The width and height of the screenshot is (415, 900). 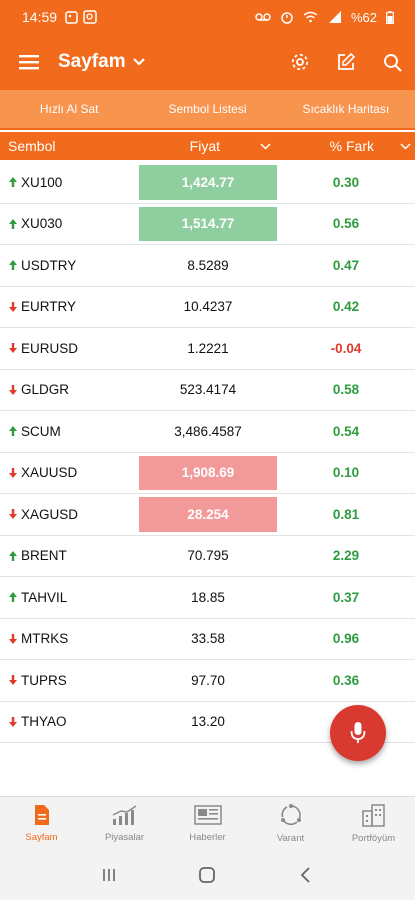 I want to click on symbol-cell: EURTRY, so click(x=69, y=307).